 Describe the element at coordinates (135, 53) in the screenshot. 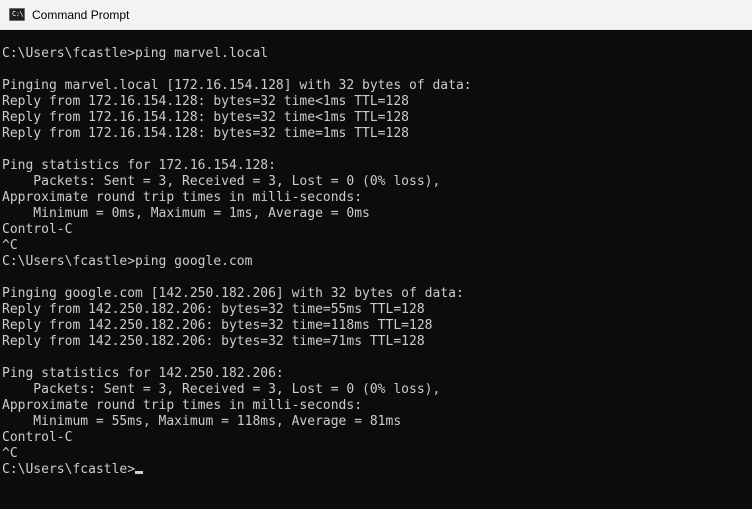

I see `console-line: C:\Users\fcastle>ping marvel.local` at that location.